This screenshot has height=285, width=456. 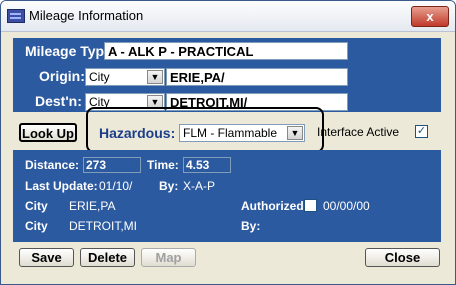 I want to click on hazardous-select: FLM - Flammable ▼, so click(x=242, y=133).